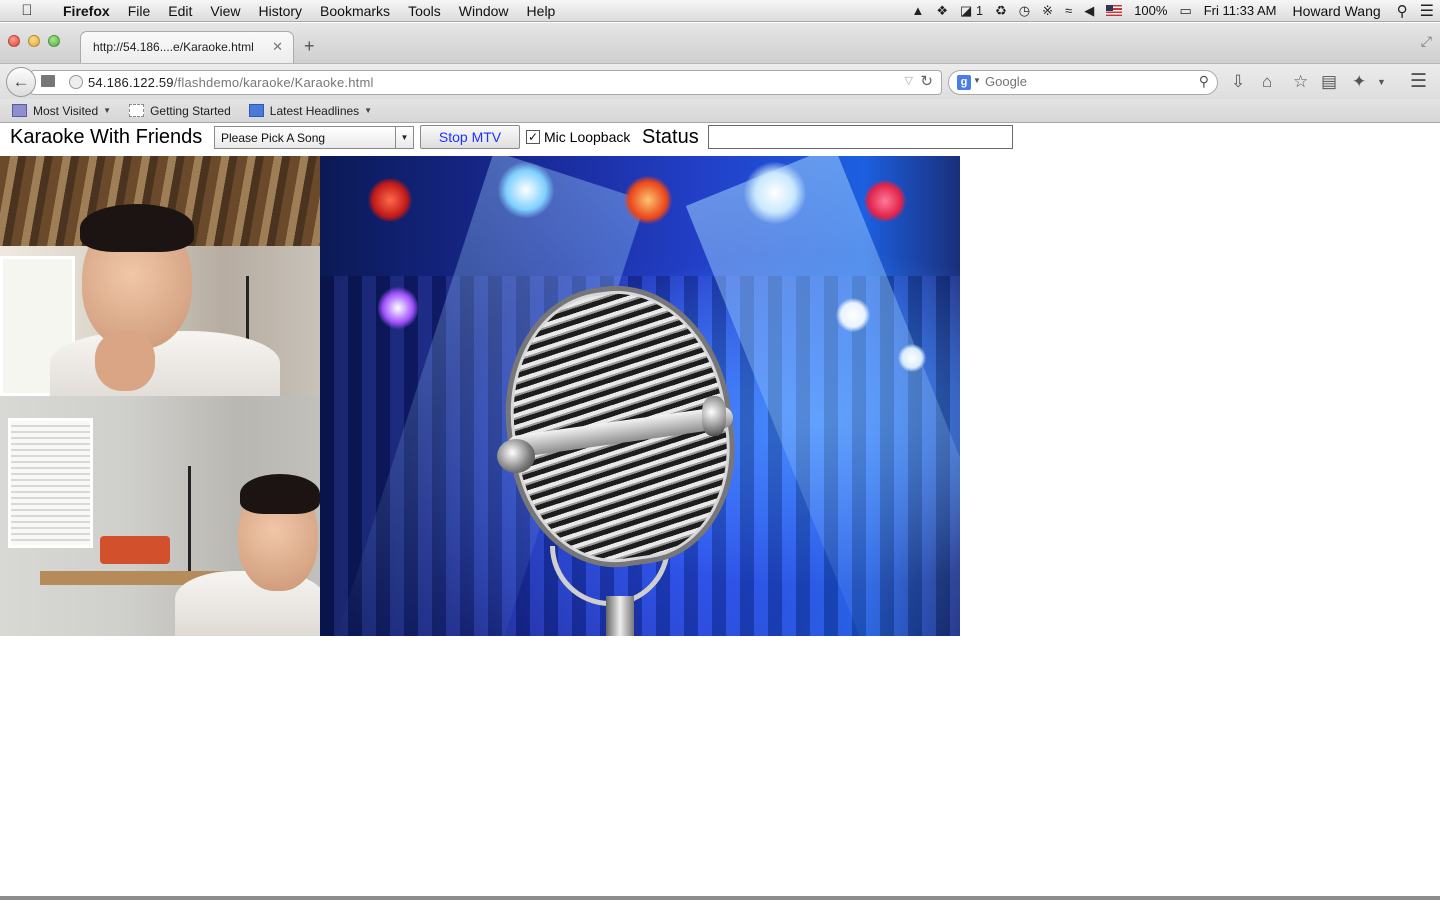  Describe the element at coordinates (977, 80) in the screenshot. I see `search-engine-dropdown-icon: ▼` at that location.